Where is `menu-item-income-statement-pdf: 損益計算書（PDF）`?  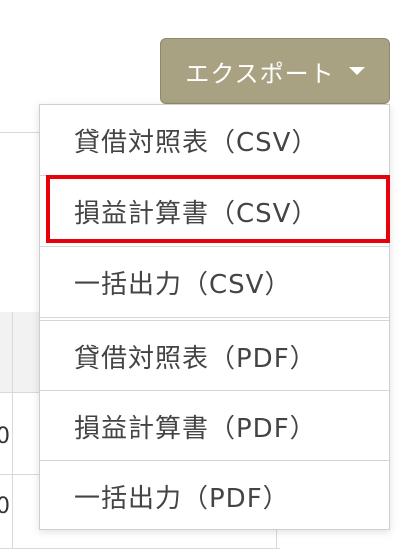 menu-item-income-statement-pdf: 損益計算書（PDF） is located at coordinates (214, 426).